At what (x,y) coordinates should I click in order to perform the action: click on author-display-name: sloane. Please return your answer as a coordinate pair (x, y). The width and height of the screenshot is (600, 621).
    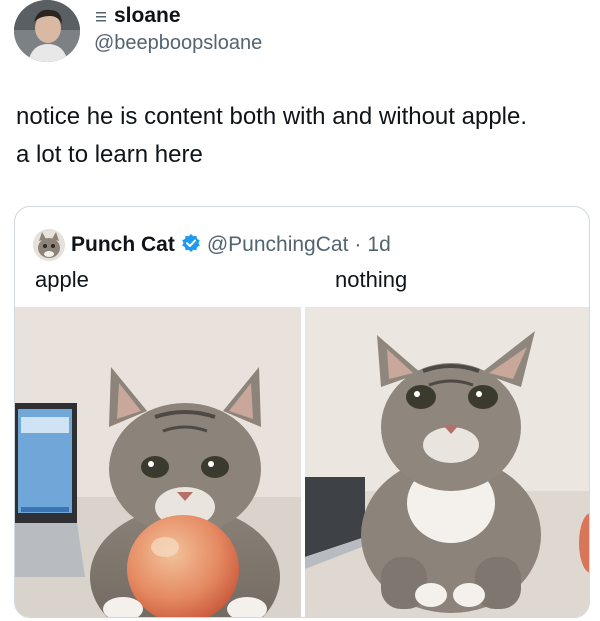
    Looking at the image, I should click on (147, 16).